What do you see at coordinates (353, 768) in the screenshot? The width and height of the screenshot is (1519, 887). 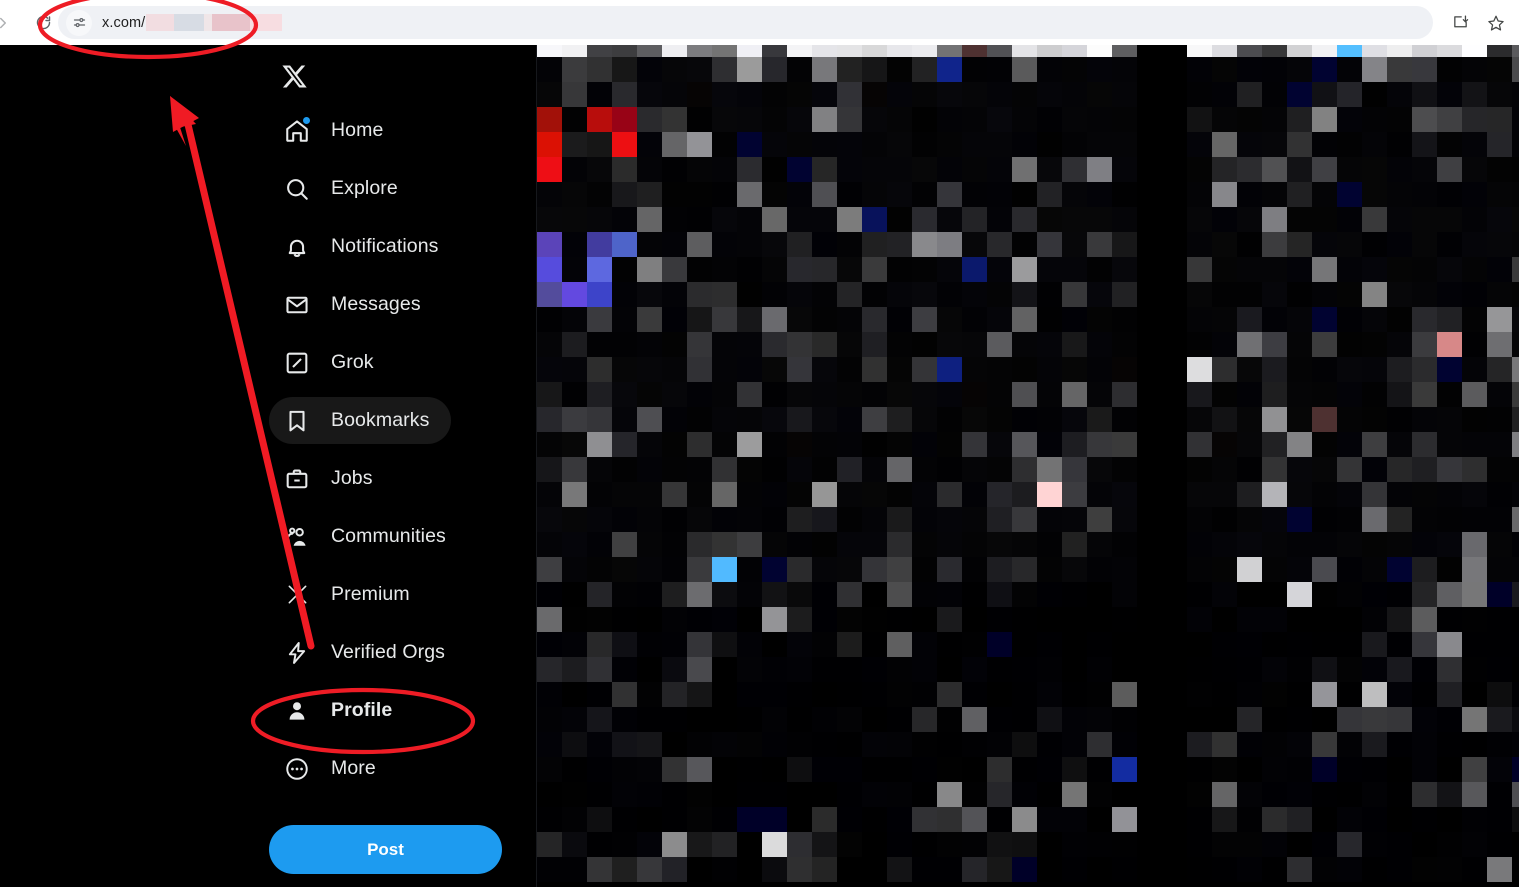 I see `sidebar-item-label: More` at bounding box center [353, 768].